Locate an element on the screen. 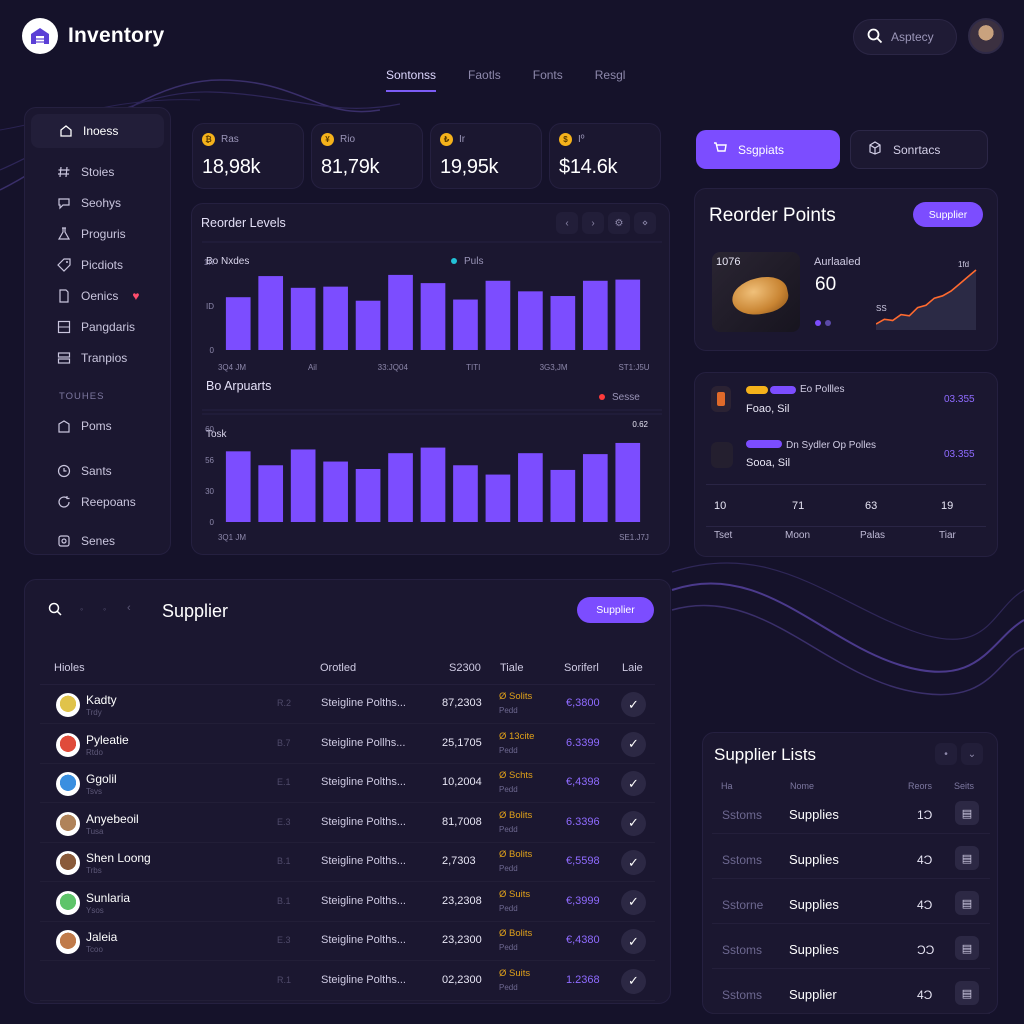 This screenshot has width=1024, height=1024. stat-card: ₺ Ir 19,95k is located at coordinates (486, 156).